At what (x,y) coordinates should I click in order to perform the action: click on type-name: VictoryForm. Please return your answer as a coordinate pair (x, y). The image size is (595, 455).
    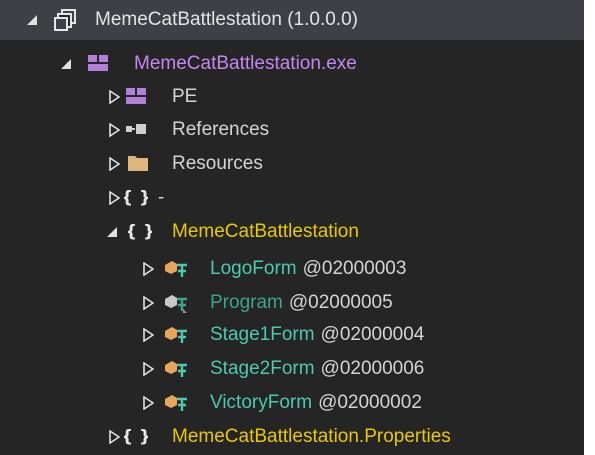
    Looking at the image, I should click on (261, 402).